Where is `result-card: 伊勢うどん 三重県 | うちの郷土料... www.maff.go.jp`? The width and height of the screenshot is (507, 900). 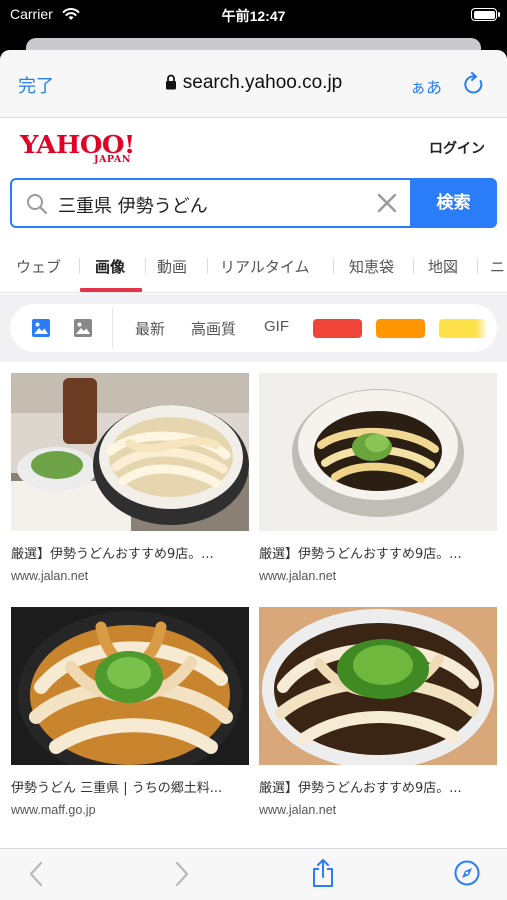
result-card: 伊勢うどん 三重県 | うちの郷土料... www.maff.go.jp is located at coordinates (130, 712).